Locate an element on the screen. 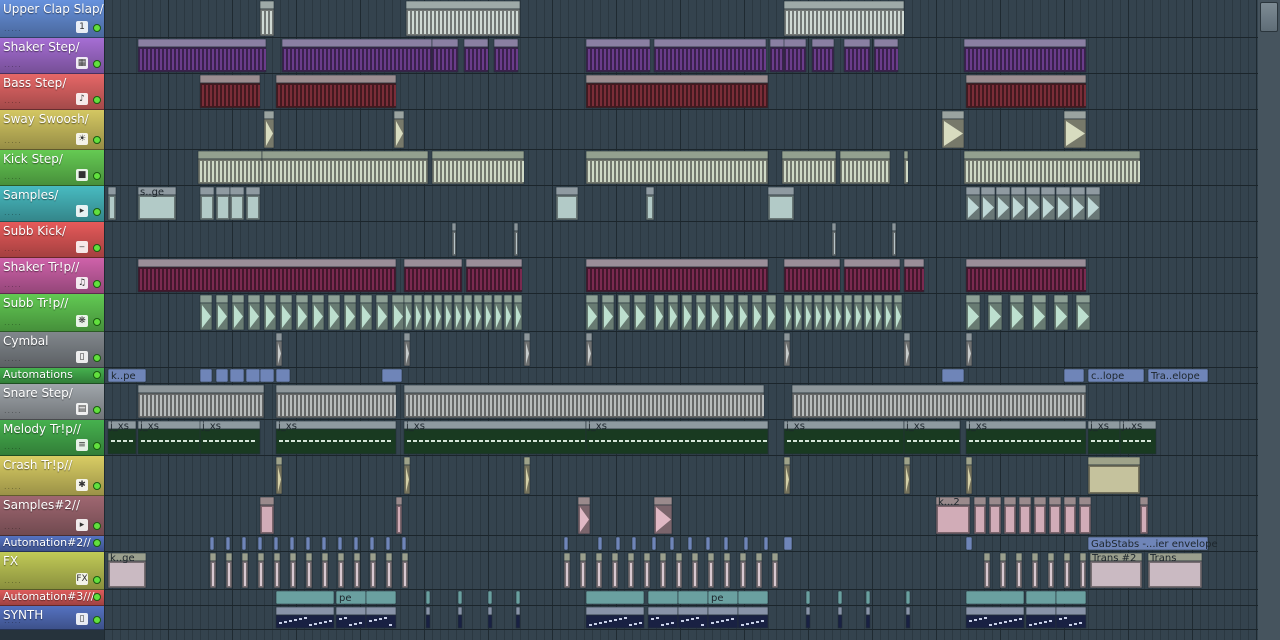 The height and width of the screenshot is (640, 1280). track-automations: Automations is located at coordinates (52, 376).